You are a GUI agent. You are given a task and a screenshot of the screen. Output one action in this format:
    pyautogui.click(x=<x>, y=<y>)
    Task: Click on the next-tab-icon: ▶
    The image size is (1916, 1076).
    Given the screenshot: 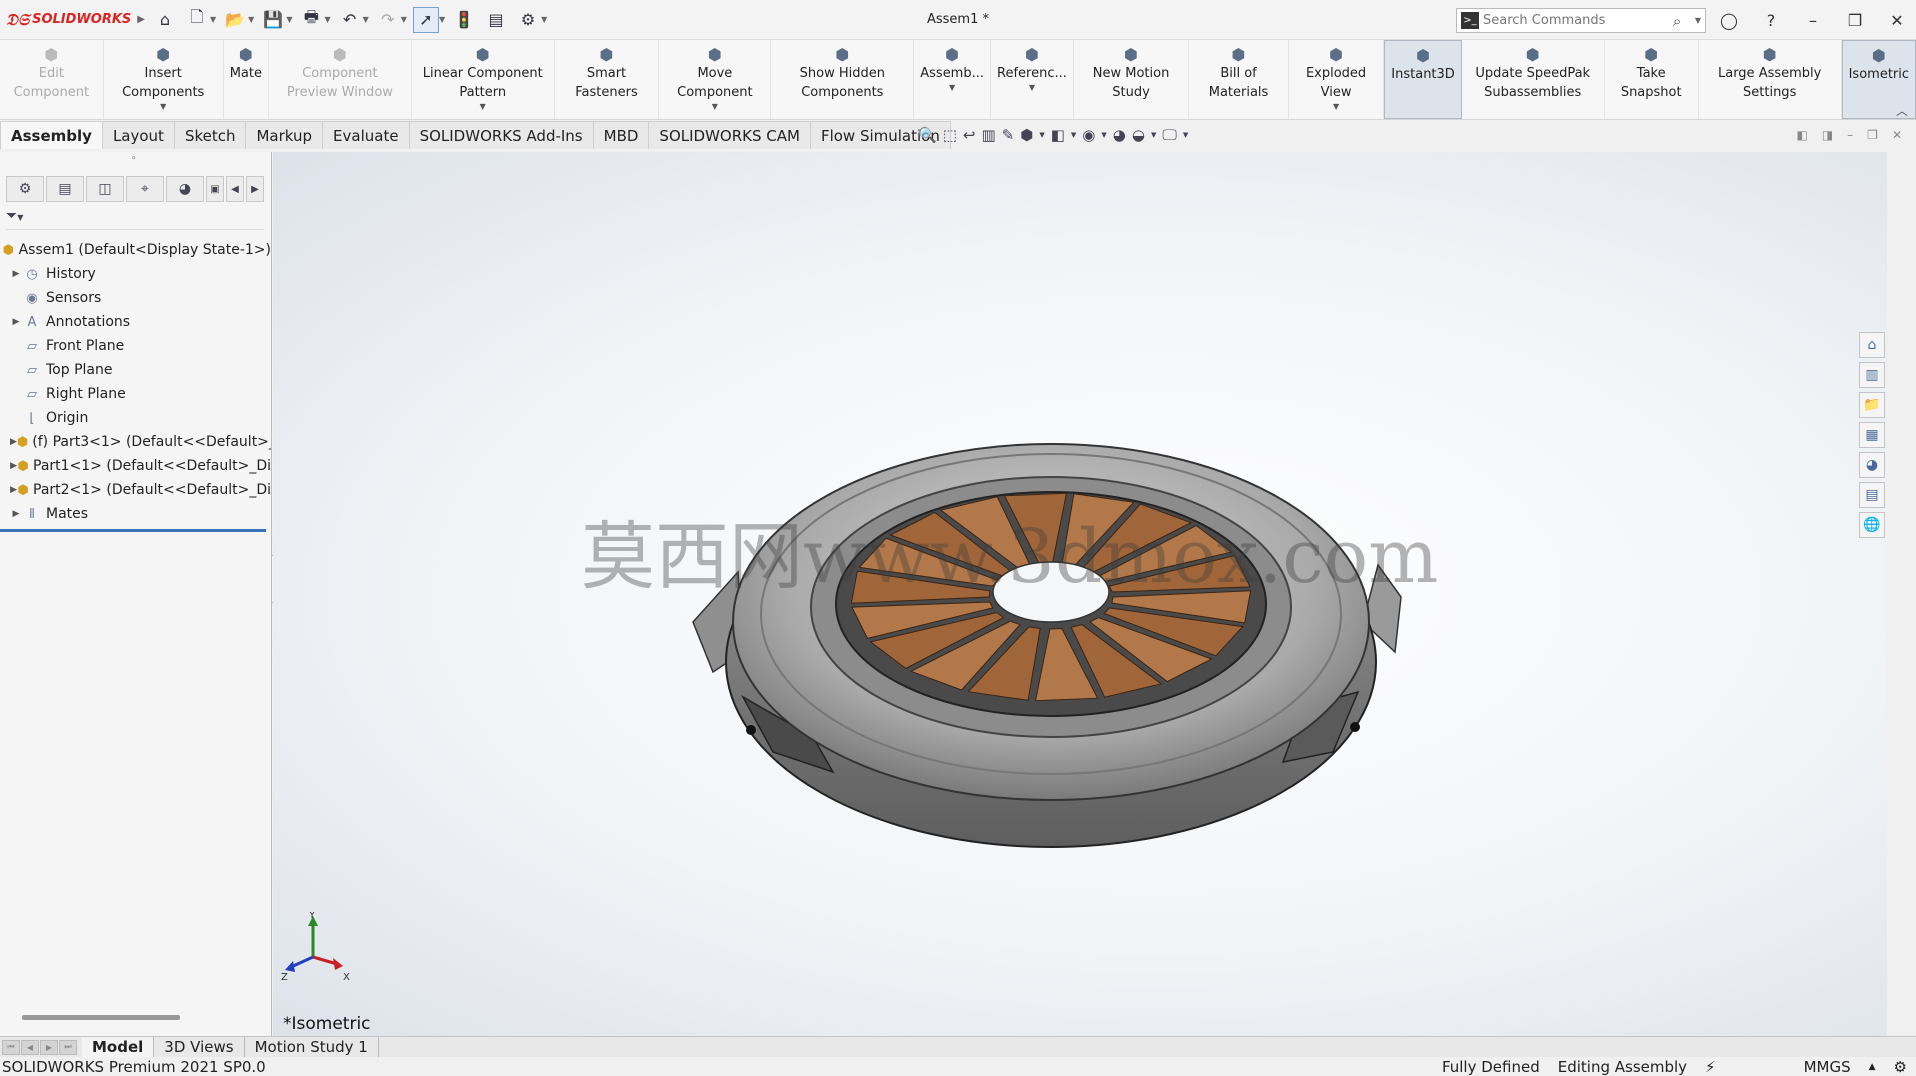 What is the action you would take?
    pyautogui.click(x=49, y=1047)
    